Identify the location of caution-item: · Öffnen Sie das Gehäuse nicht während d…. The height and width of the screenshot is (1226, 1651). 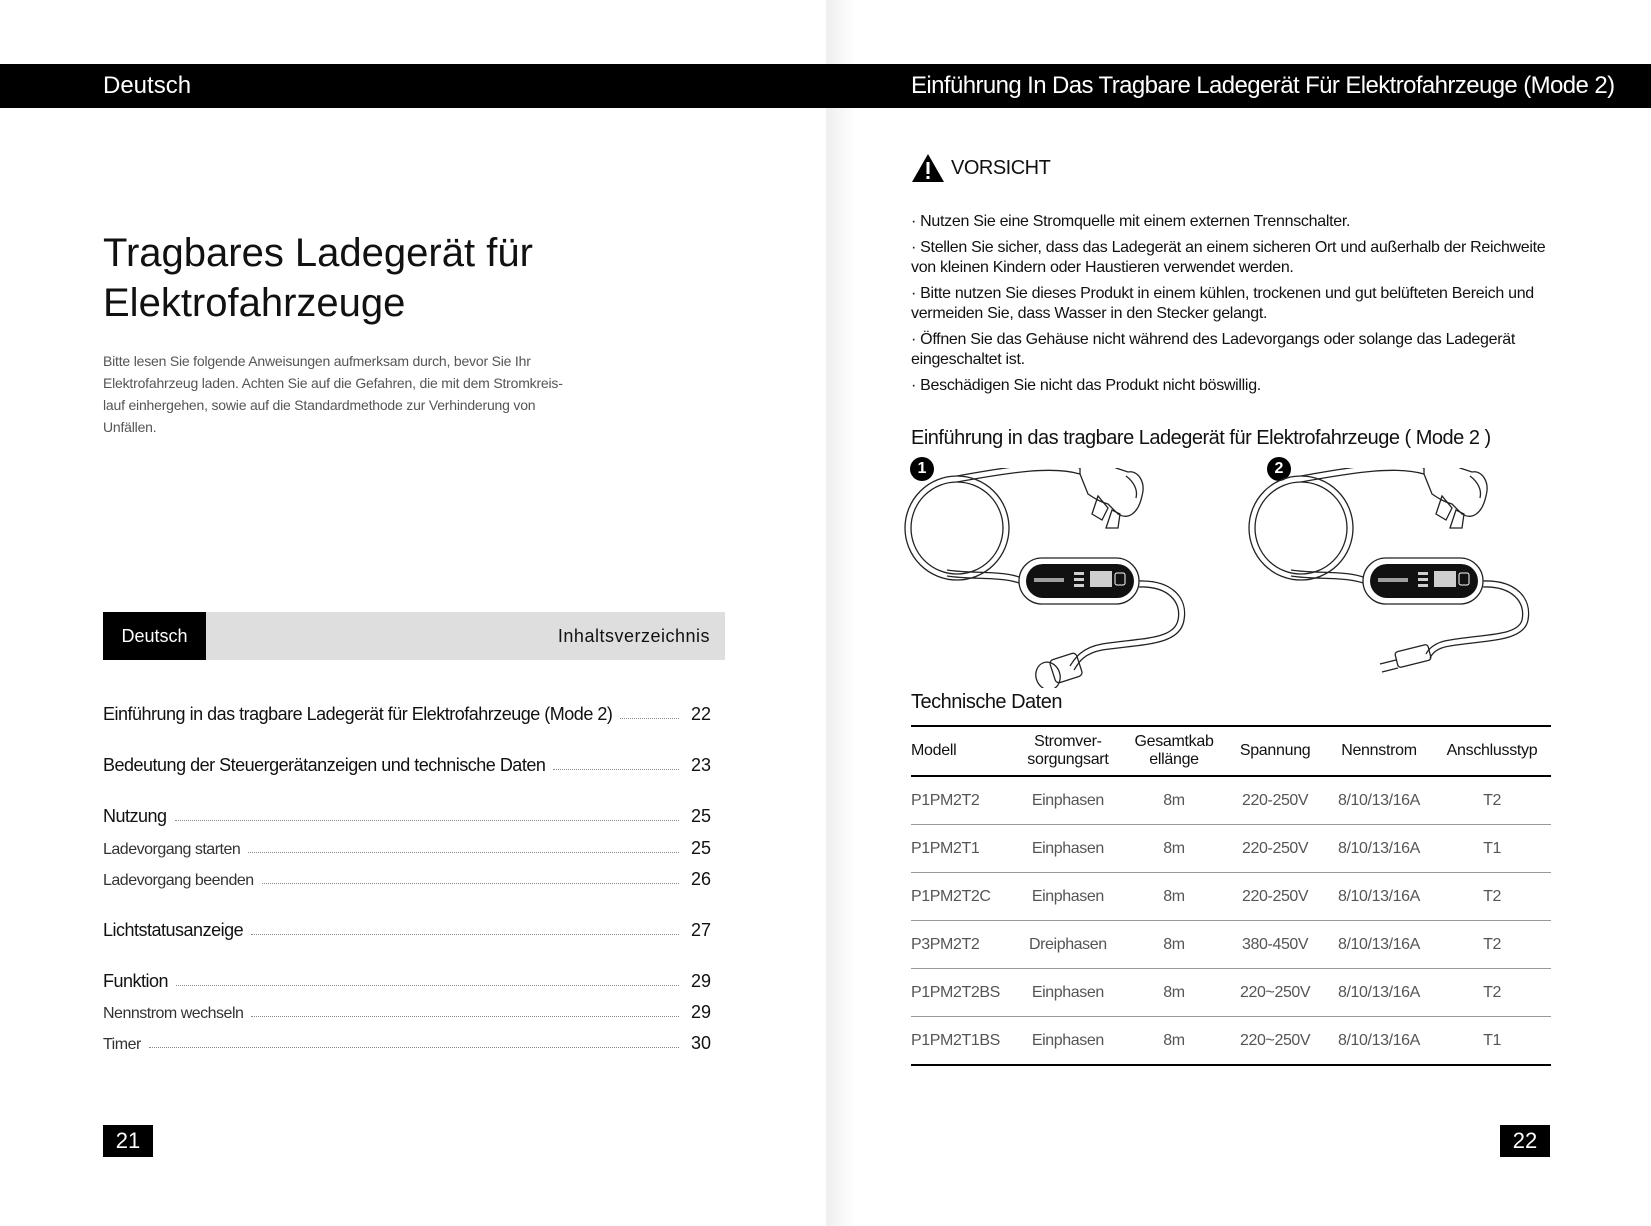
(1213, 349).